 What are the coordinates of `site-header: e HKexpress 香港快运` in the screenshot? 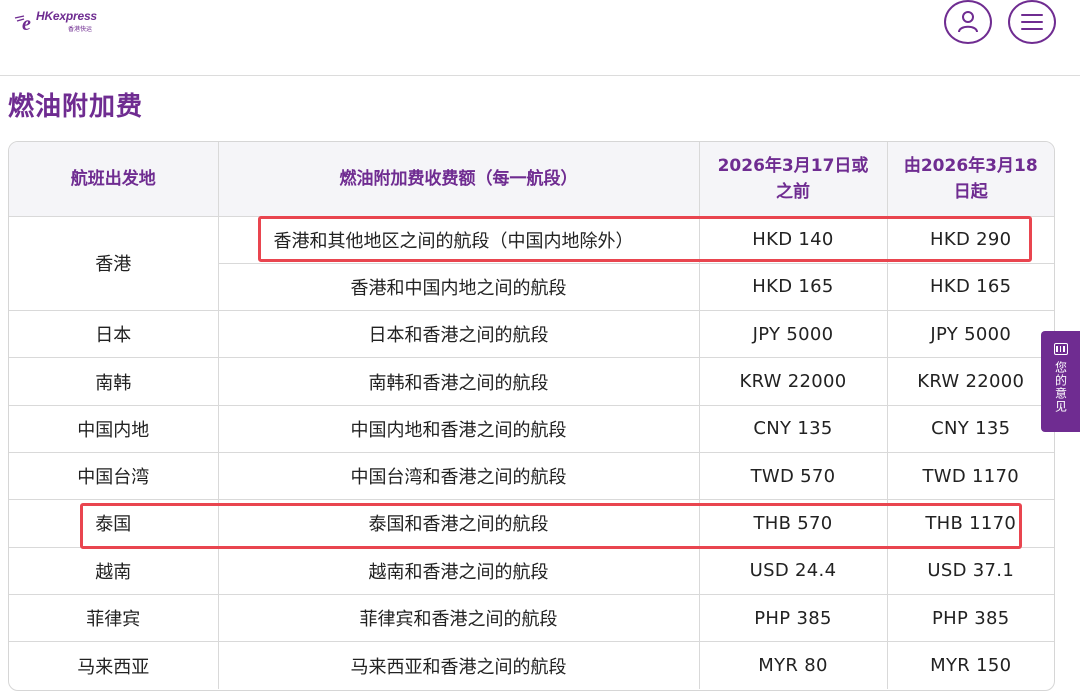 It's located at (540, 38).